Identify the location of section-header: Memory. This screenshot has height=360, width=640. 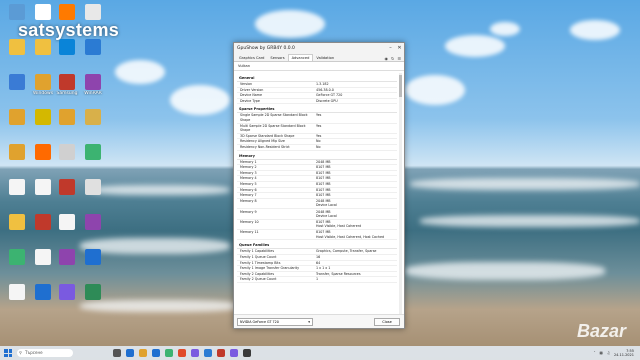
(317, 156).